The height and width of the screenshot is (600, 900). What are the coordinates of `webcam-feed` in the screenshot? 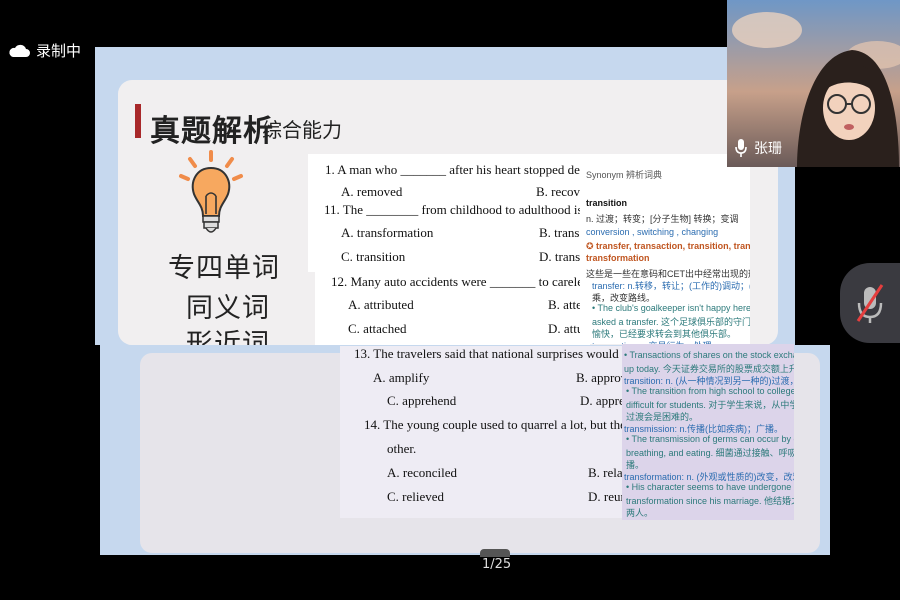 It's located at (813, 83).